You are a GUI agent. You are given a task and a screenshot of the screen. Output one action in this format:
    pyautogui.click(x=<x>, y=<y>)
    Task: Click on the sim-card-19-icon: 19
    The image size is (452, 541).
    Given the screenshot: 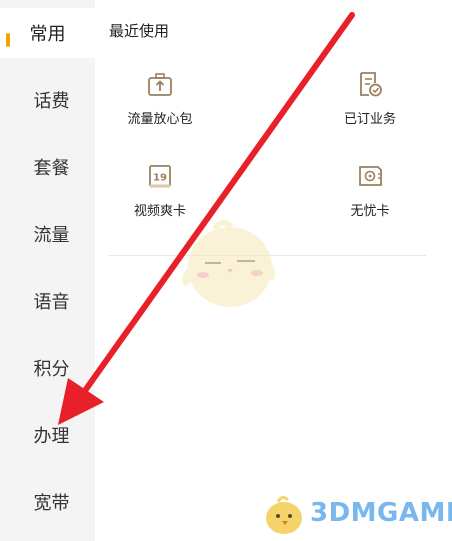 What is the action you would take?
    pyautogui.click(x=160, y=176)
    